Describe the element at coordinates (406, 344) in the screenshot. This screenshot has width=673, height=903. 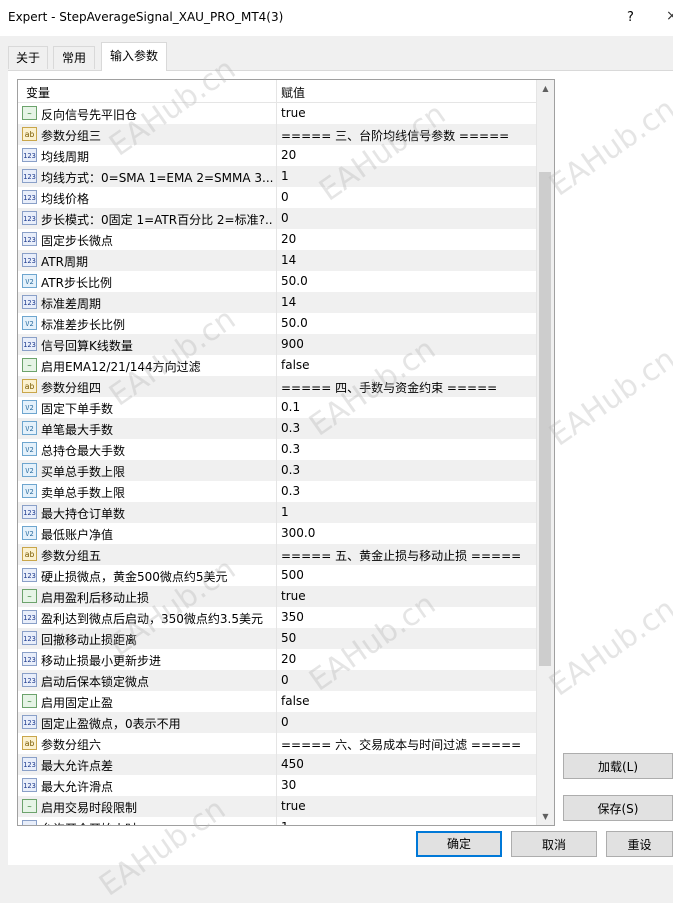
I see `parameter-value: 900` at that location.